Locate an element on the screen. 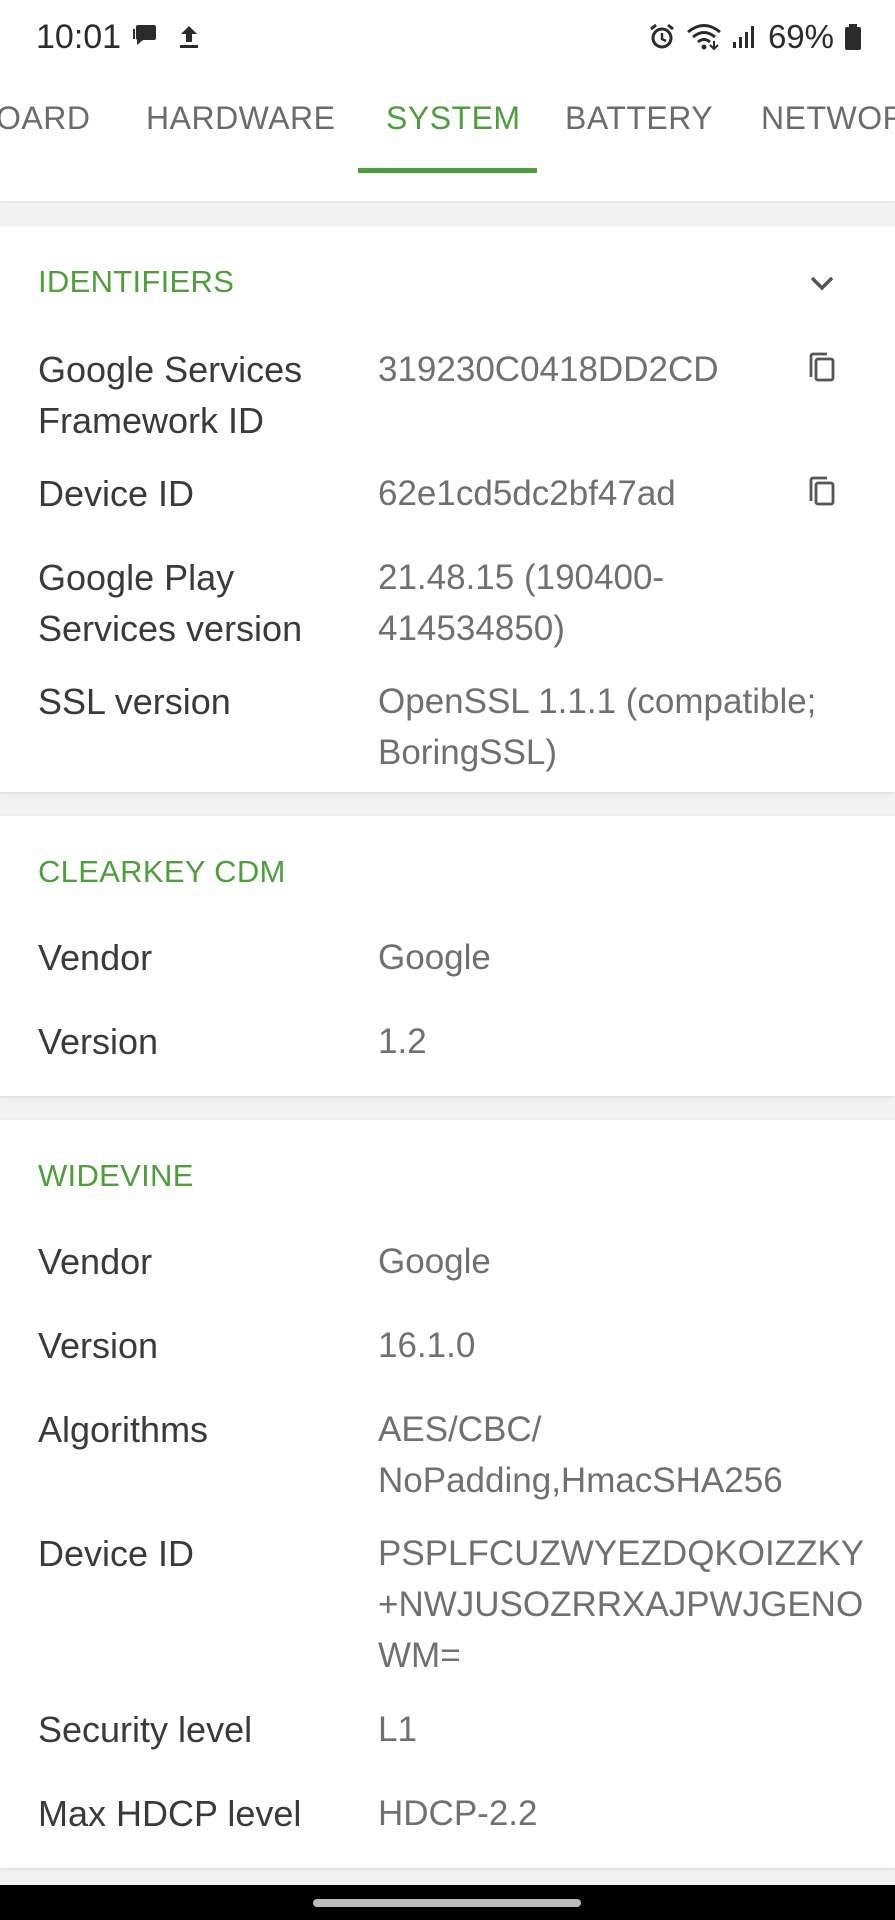 This screenshot has height=1920, width=895. row-label: Security level is located at coordinates (145, 1729).